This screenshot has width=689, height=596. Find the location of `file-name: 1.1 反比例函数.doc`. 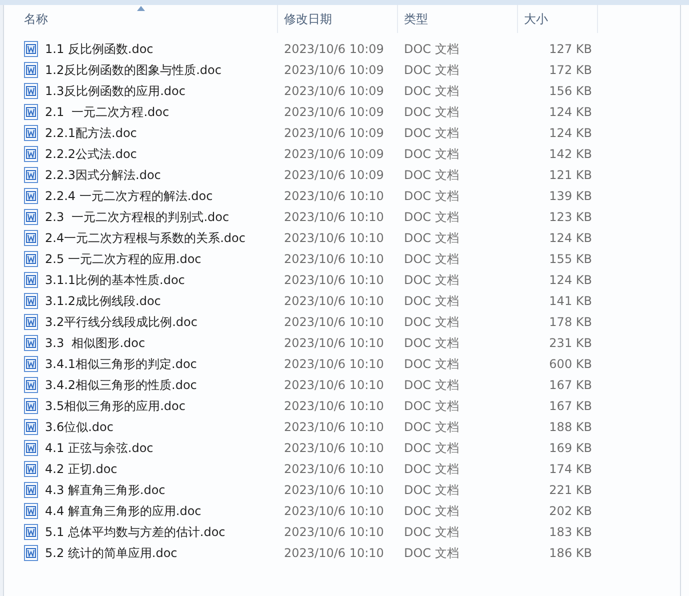

file-name: 1.1 反比例函数.doc is located at coordinates (99, 49).